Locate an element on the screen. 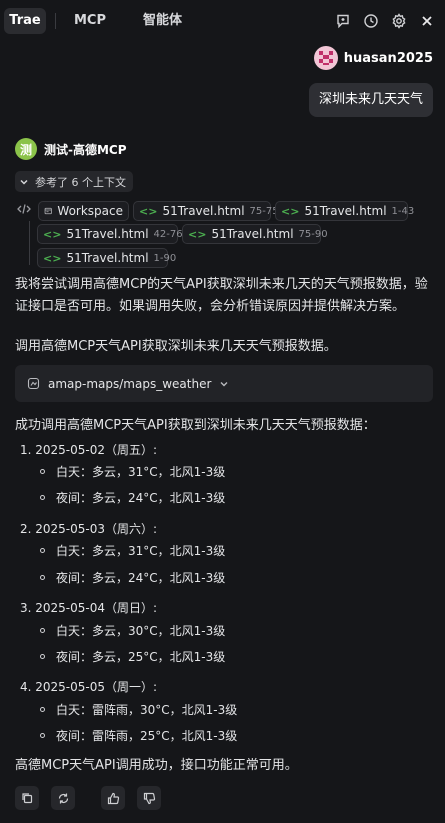  forecast-day-heading: 1. 2025-05-02（周五）: is located at coordinates (89, 450).